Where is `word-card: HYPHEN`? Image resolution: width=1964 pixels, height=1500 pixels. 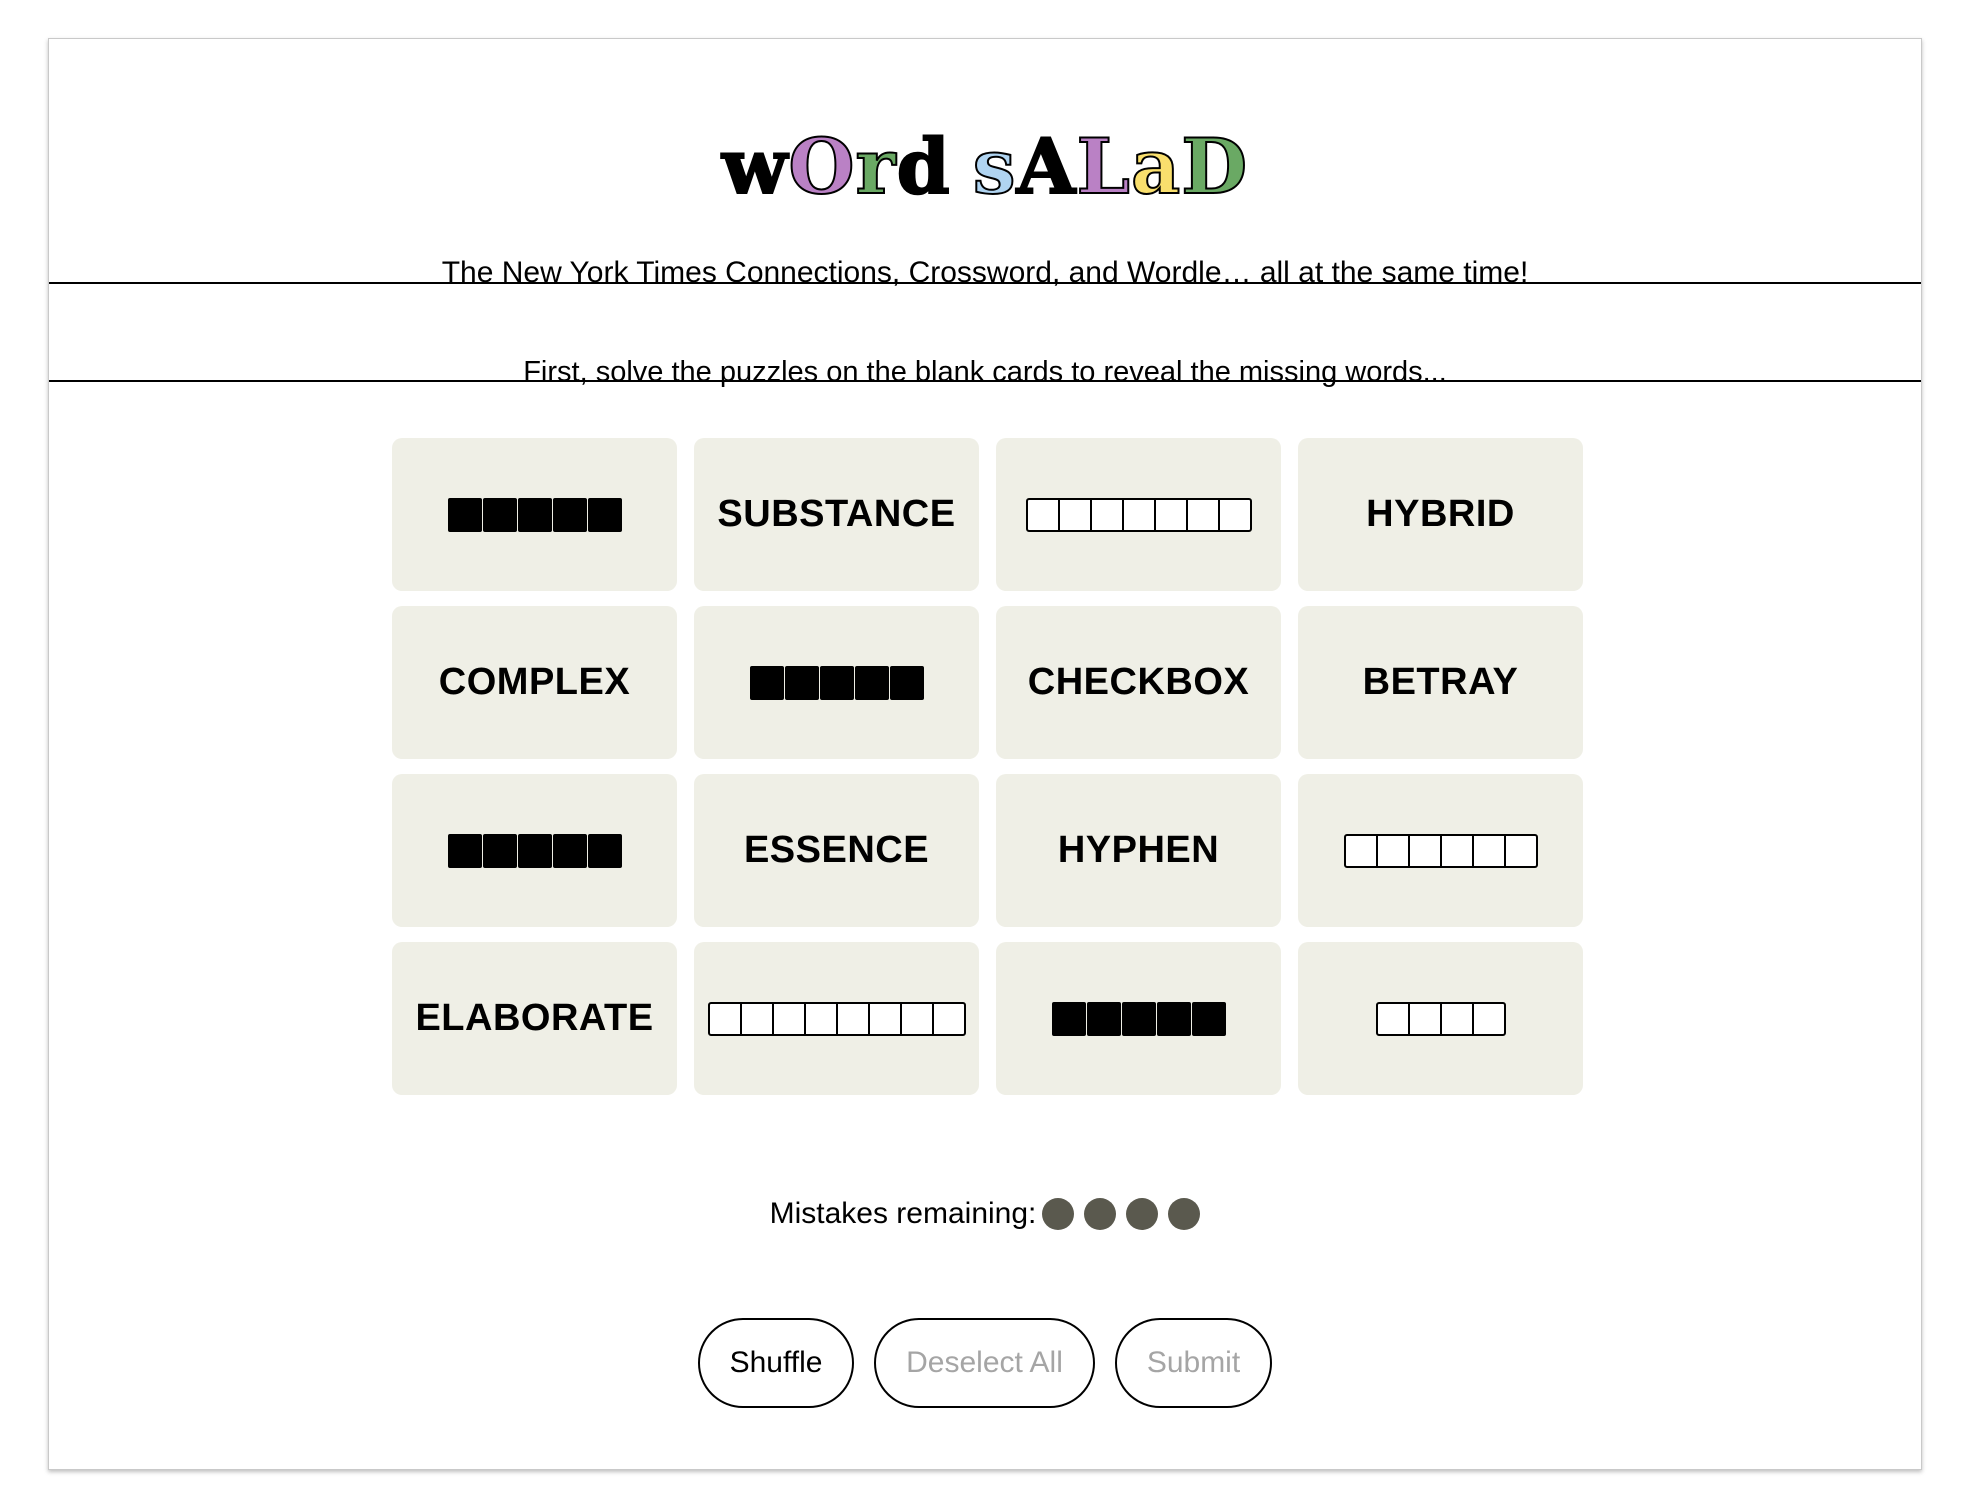 word-card: HYPHEN is located at coordinates (1138, 850).